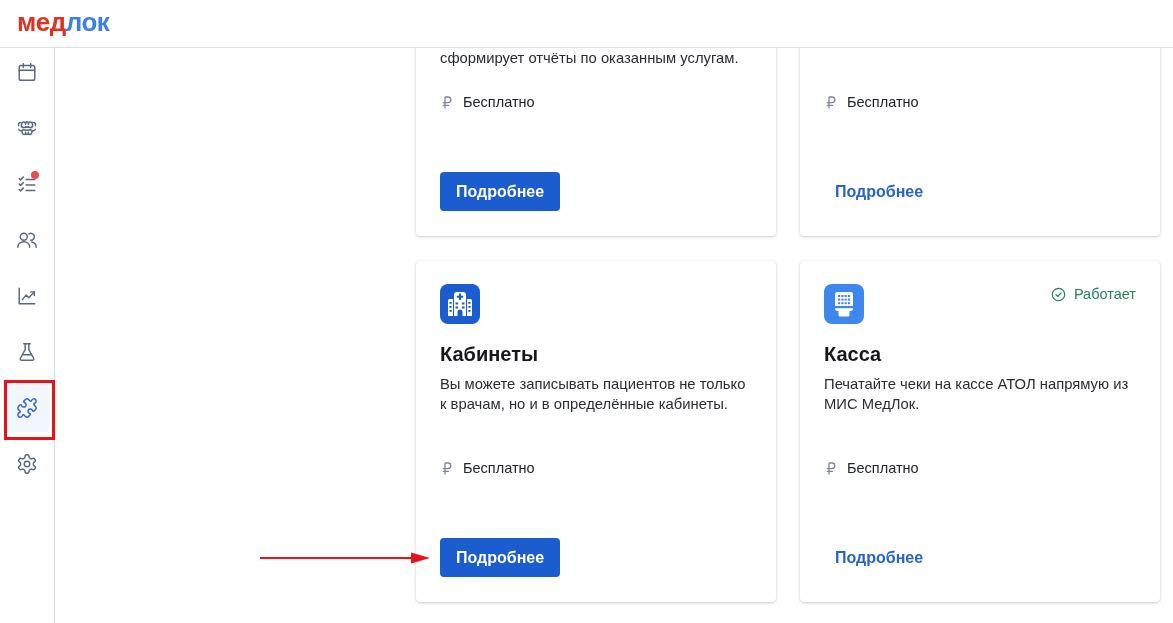  I want to click on card-description: Печатайте чеки на кассе АТОЛ напрямую из МИС МедЛок., so click(977, 394).